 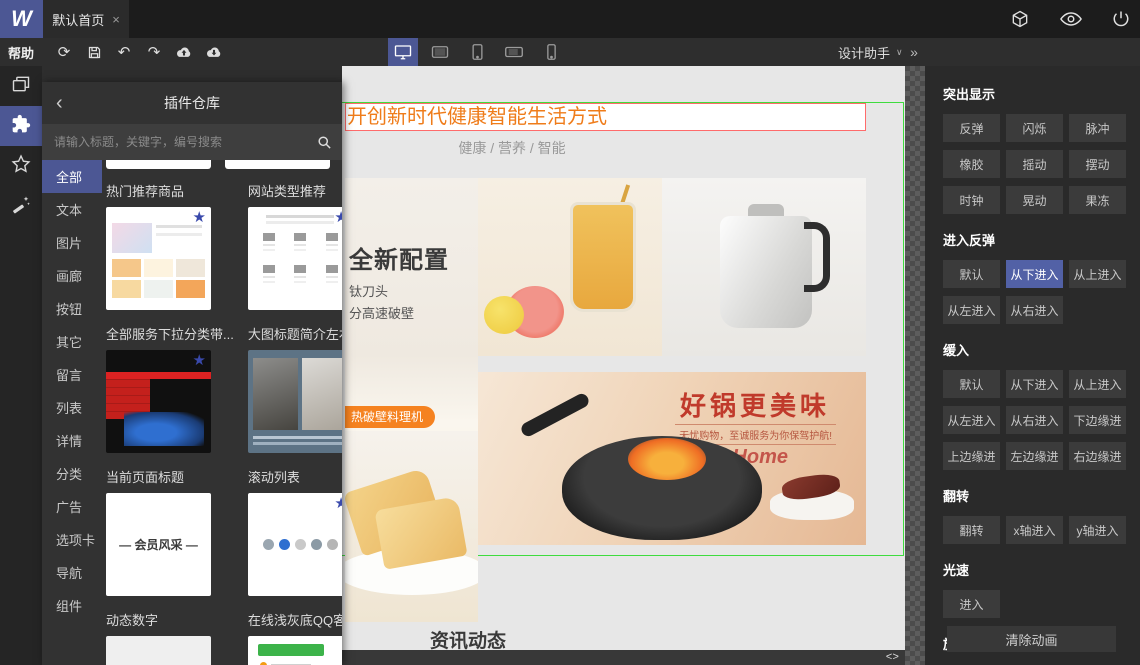 What do you see at coordinates (170, 245) in the screenshot?
I see `plugin-card: 热门推荐商品 ★` at bounding box center [170, 245].